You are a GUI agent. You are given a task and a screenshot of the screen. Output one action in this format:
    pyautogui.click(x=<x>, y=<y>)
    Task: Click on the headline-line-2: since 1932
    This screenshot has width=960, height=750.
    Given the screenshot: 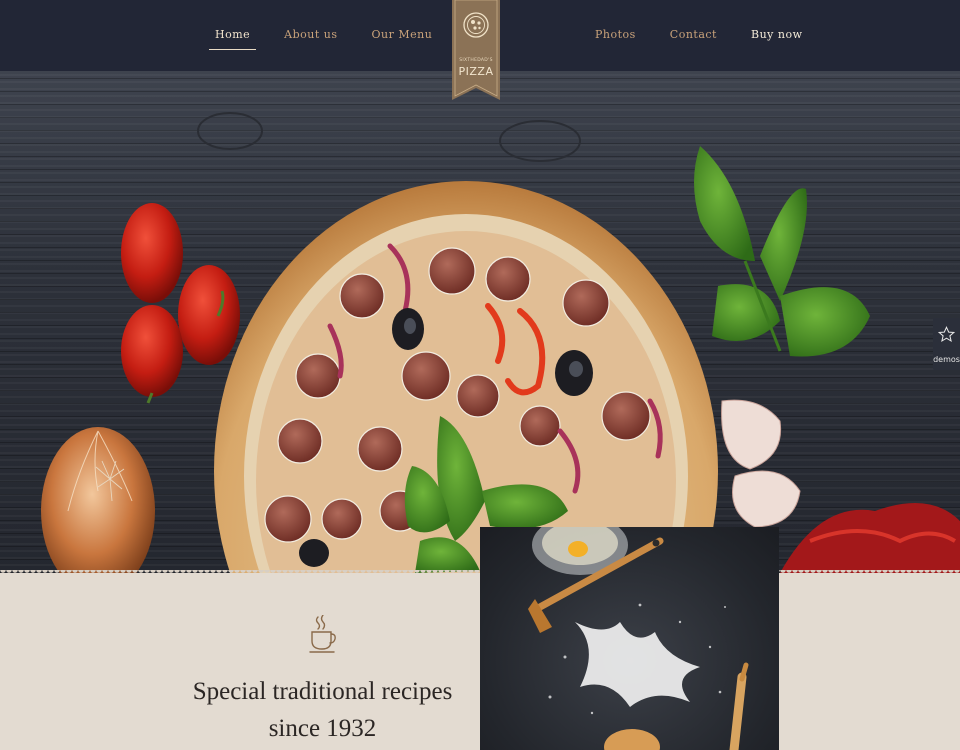 What is the action you would take?
    pyautogui.click(x=322, y=728)
    